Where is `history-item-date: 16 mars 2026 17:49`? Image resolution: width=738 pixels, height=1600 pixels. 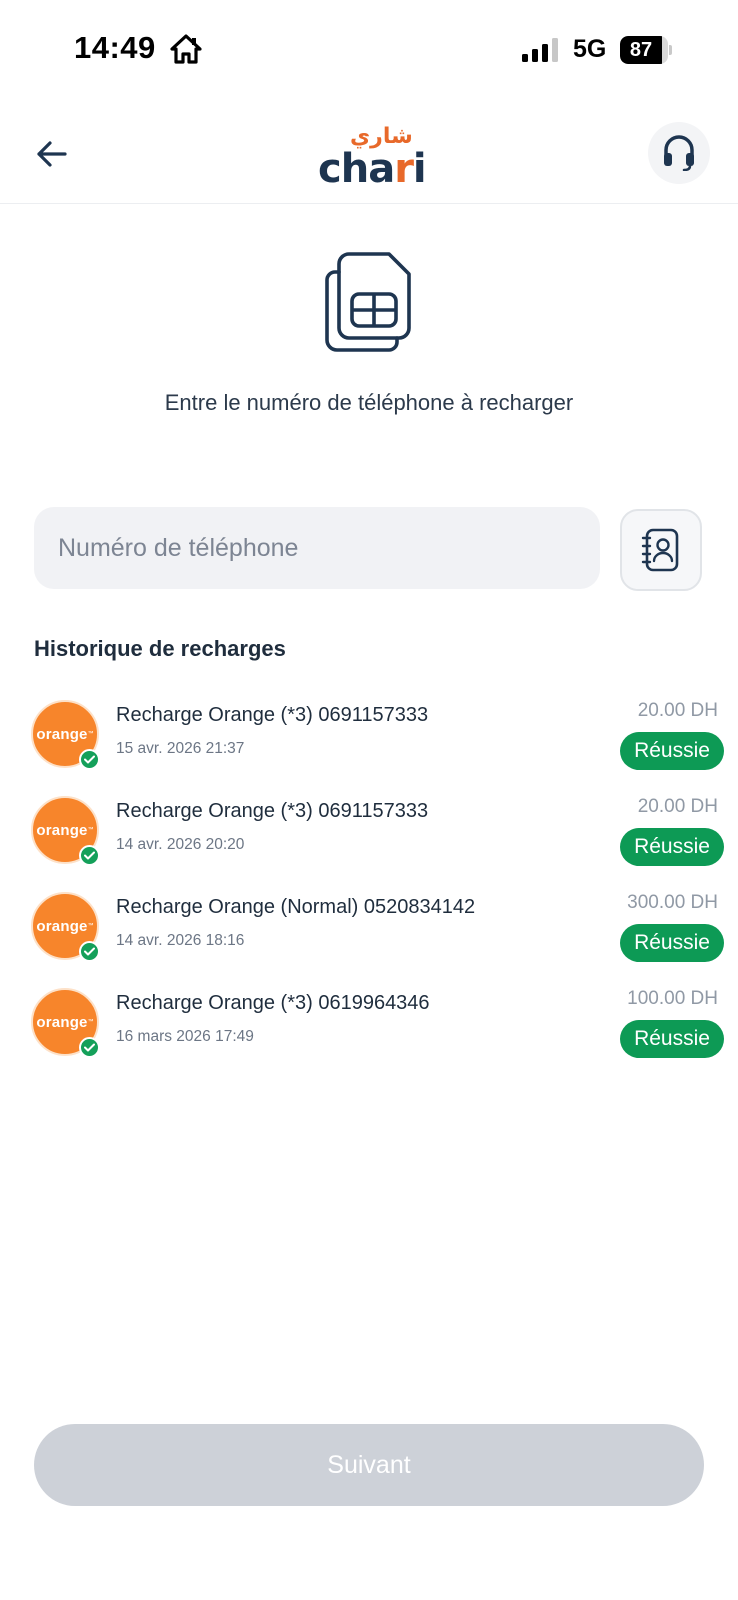 history-item-date: 16 mars 2026 17:49 is located at coordinates (185, 1036).